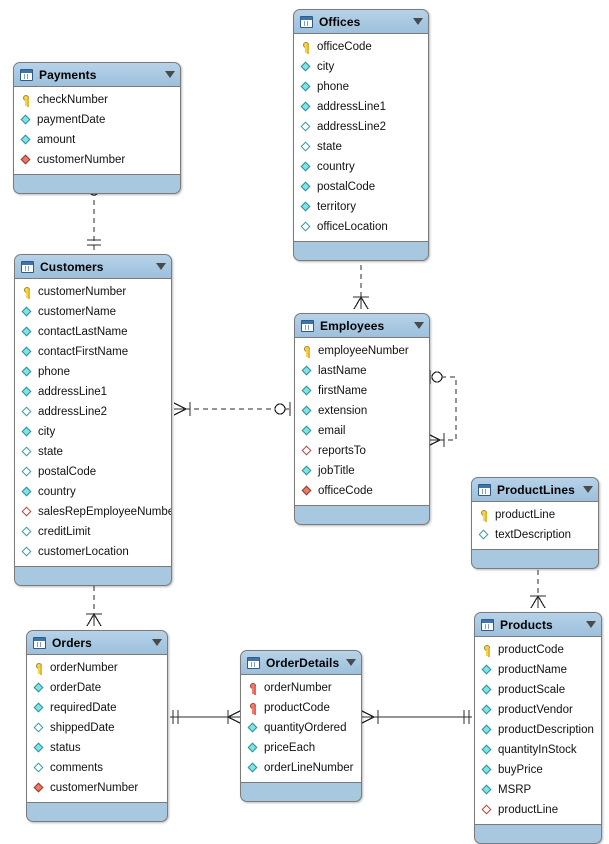  Describe the element at coordinates (97, 100) in the screenshot. I see `column-row: checkNumber` at that location.